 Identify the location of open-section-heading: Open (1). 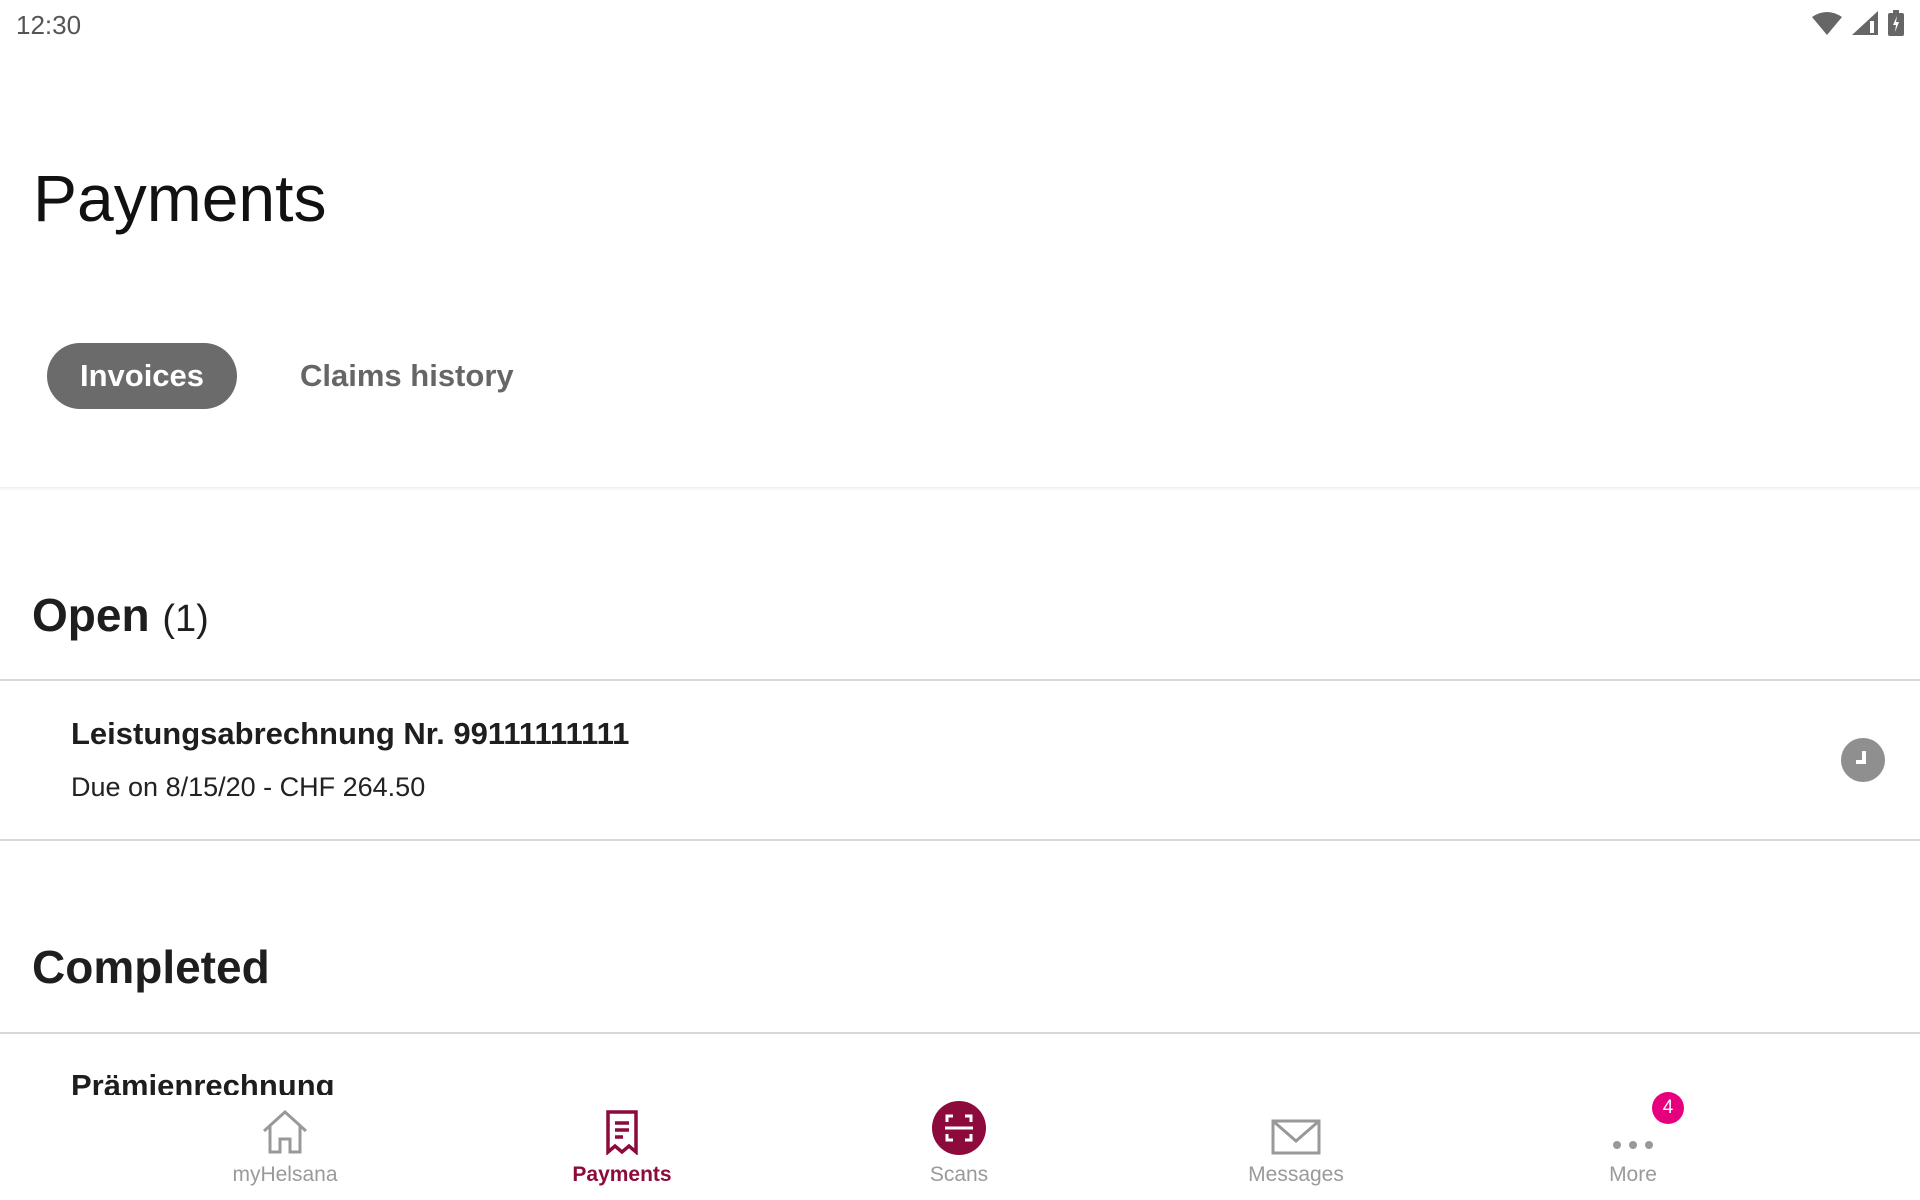
(120, 615).